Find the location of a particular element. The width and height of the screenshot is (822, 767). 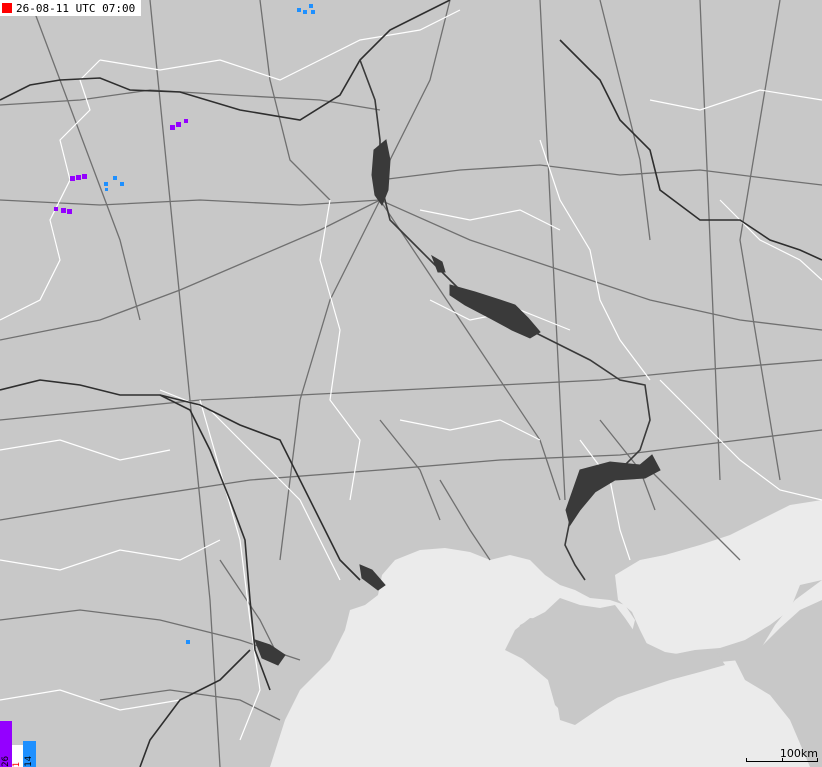

timestamp-label: 26-08-11 UTC 07:00 is located at coordinates (71, 8).